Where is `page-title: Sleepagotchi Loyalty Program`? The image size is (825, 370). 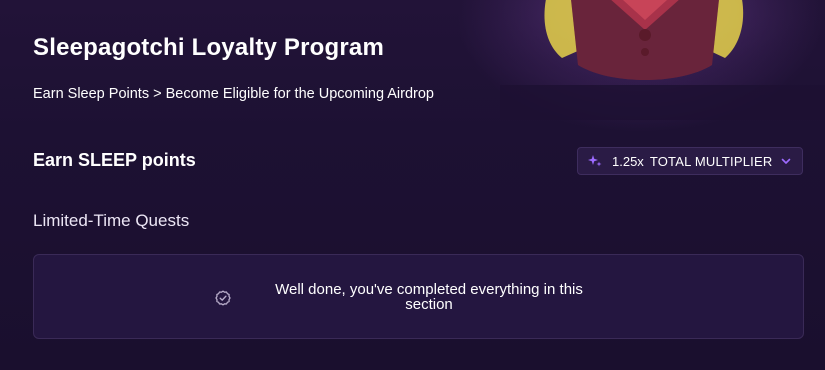 page-title: Sleepagotchi Loyalty Program is located at coordinates (209, 47).